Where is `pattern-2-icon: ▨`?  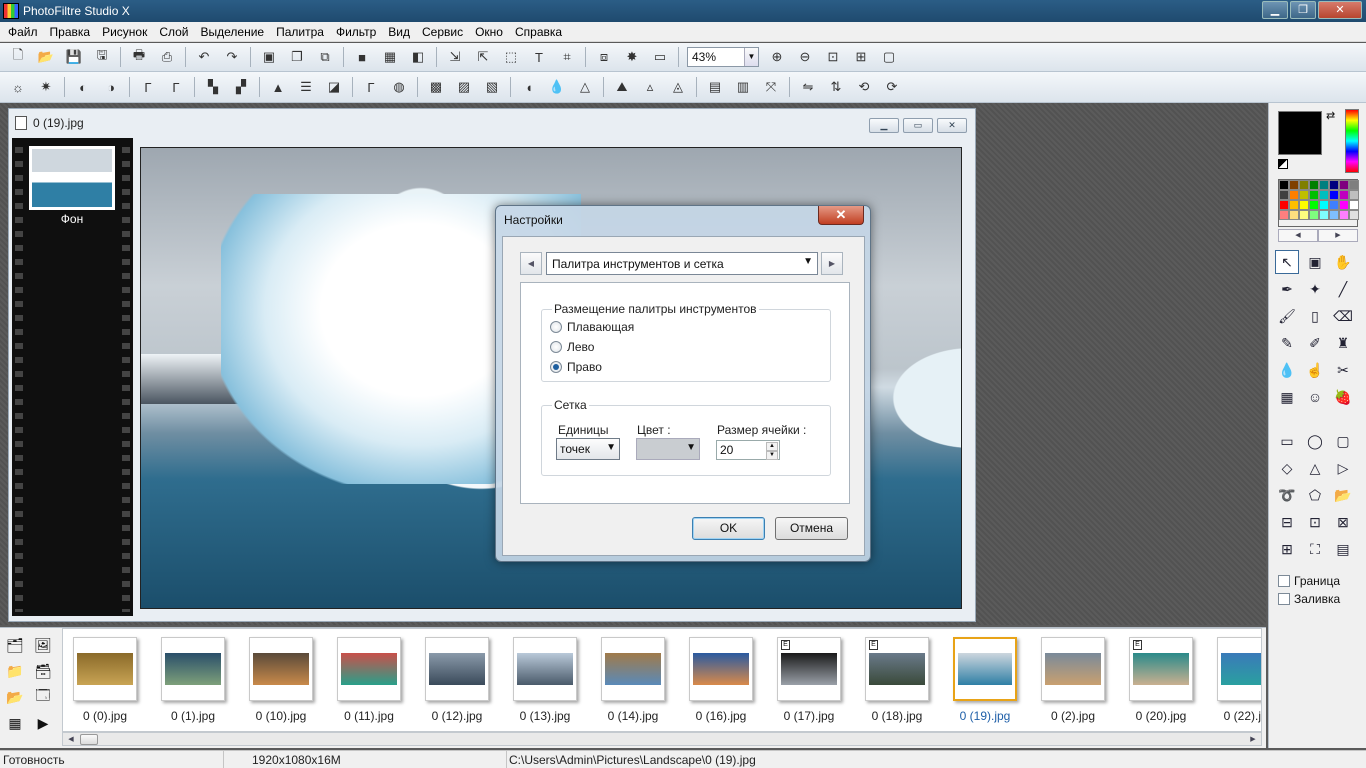
pattern-2-icon: ▨ is located at coordinates (464, 87).